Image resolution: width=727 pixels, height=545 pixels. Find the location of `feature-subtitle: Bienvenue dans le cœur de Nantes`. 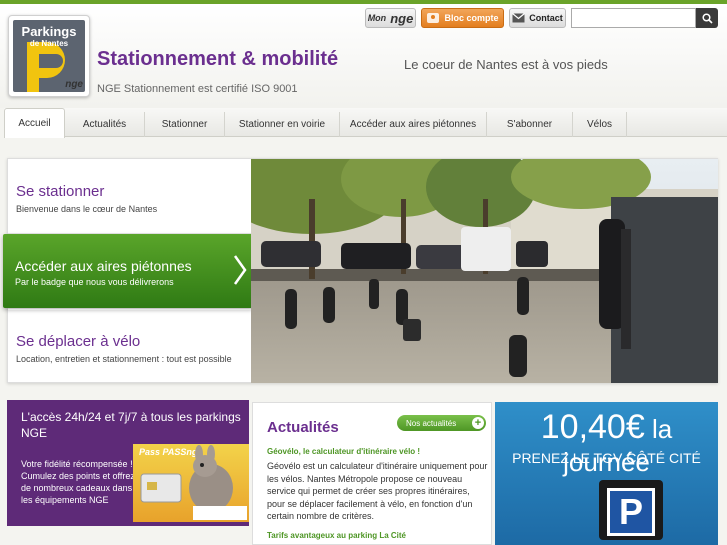

feature-subtitle: Bienvenue dans le cœur de Nantes is located at coordinates (87, 209).